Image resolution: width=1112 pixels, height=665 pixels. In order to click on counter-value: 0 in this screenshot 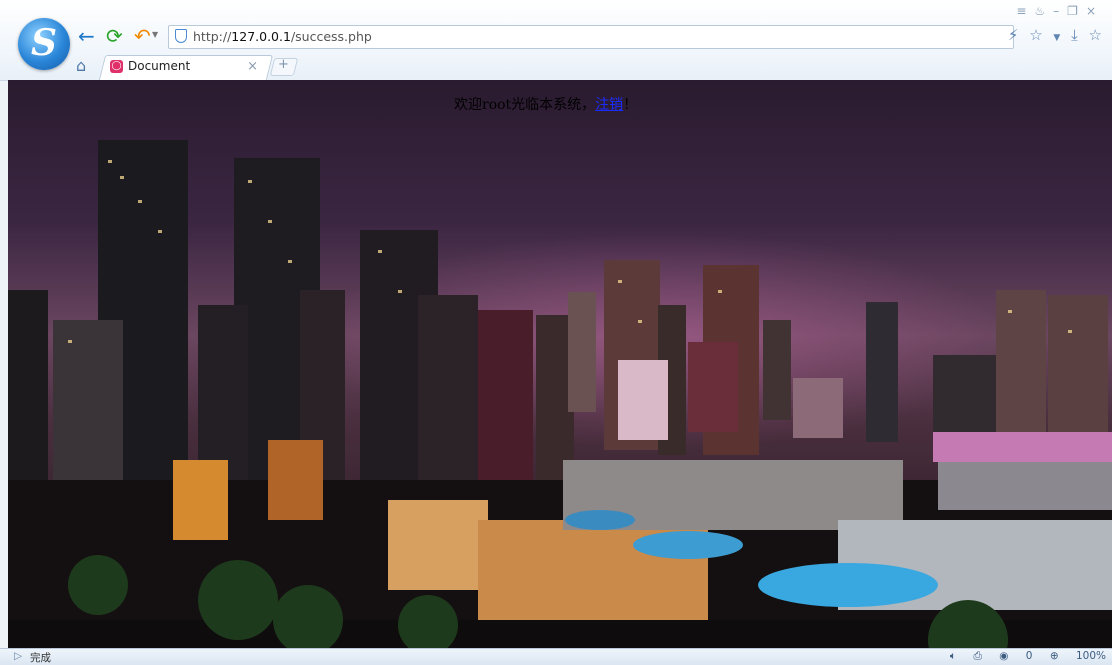, I will do `click(1029, 656)`.